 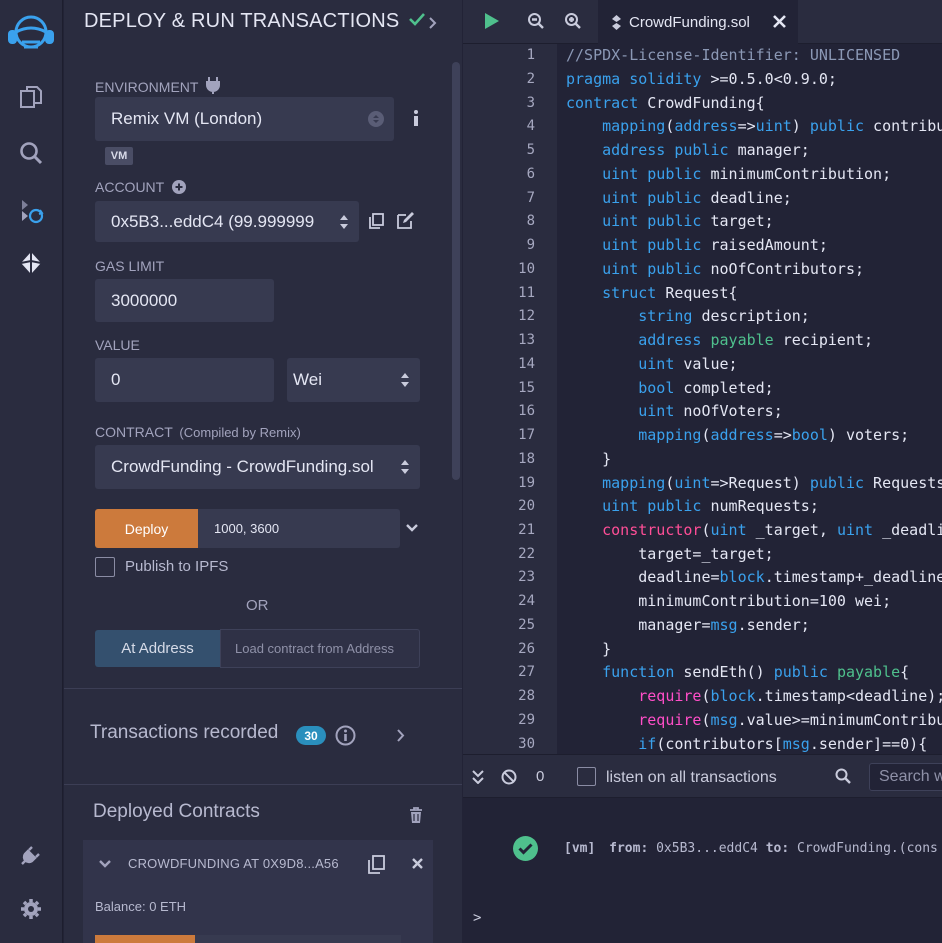 I want to click on line-number: 10, so click(x=526, y=269).